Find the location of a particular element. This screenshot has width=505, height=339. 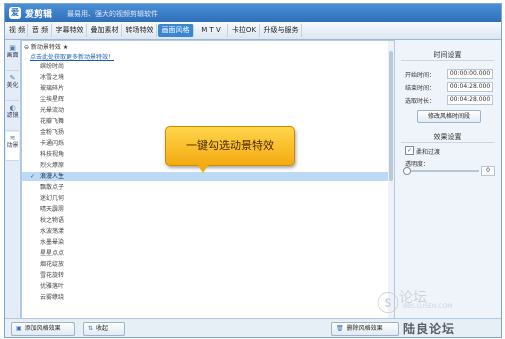

effect-name: 金粉飞扬 is located at coordinates (52, 132).